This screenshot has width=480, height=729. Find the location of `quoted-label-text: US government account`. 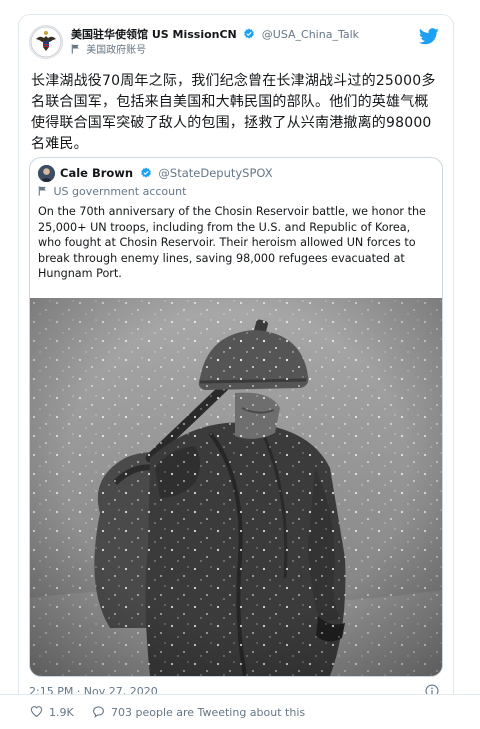

quoted-label-text: US government account is located at coordinates (120, 191).